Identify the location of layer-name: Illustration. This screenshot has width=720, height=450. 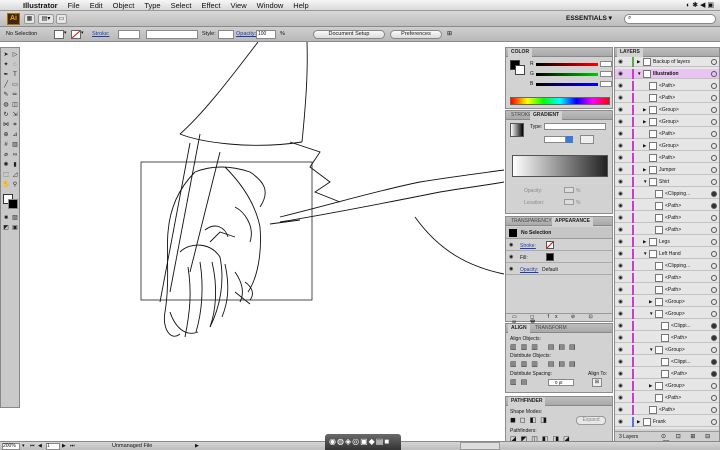
(666, 74).